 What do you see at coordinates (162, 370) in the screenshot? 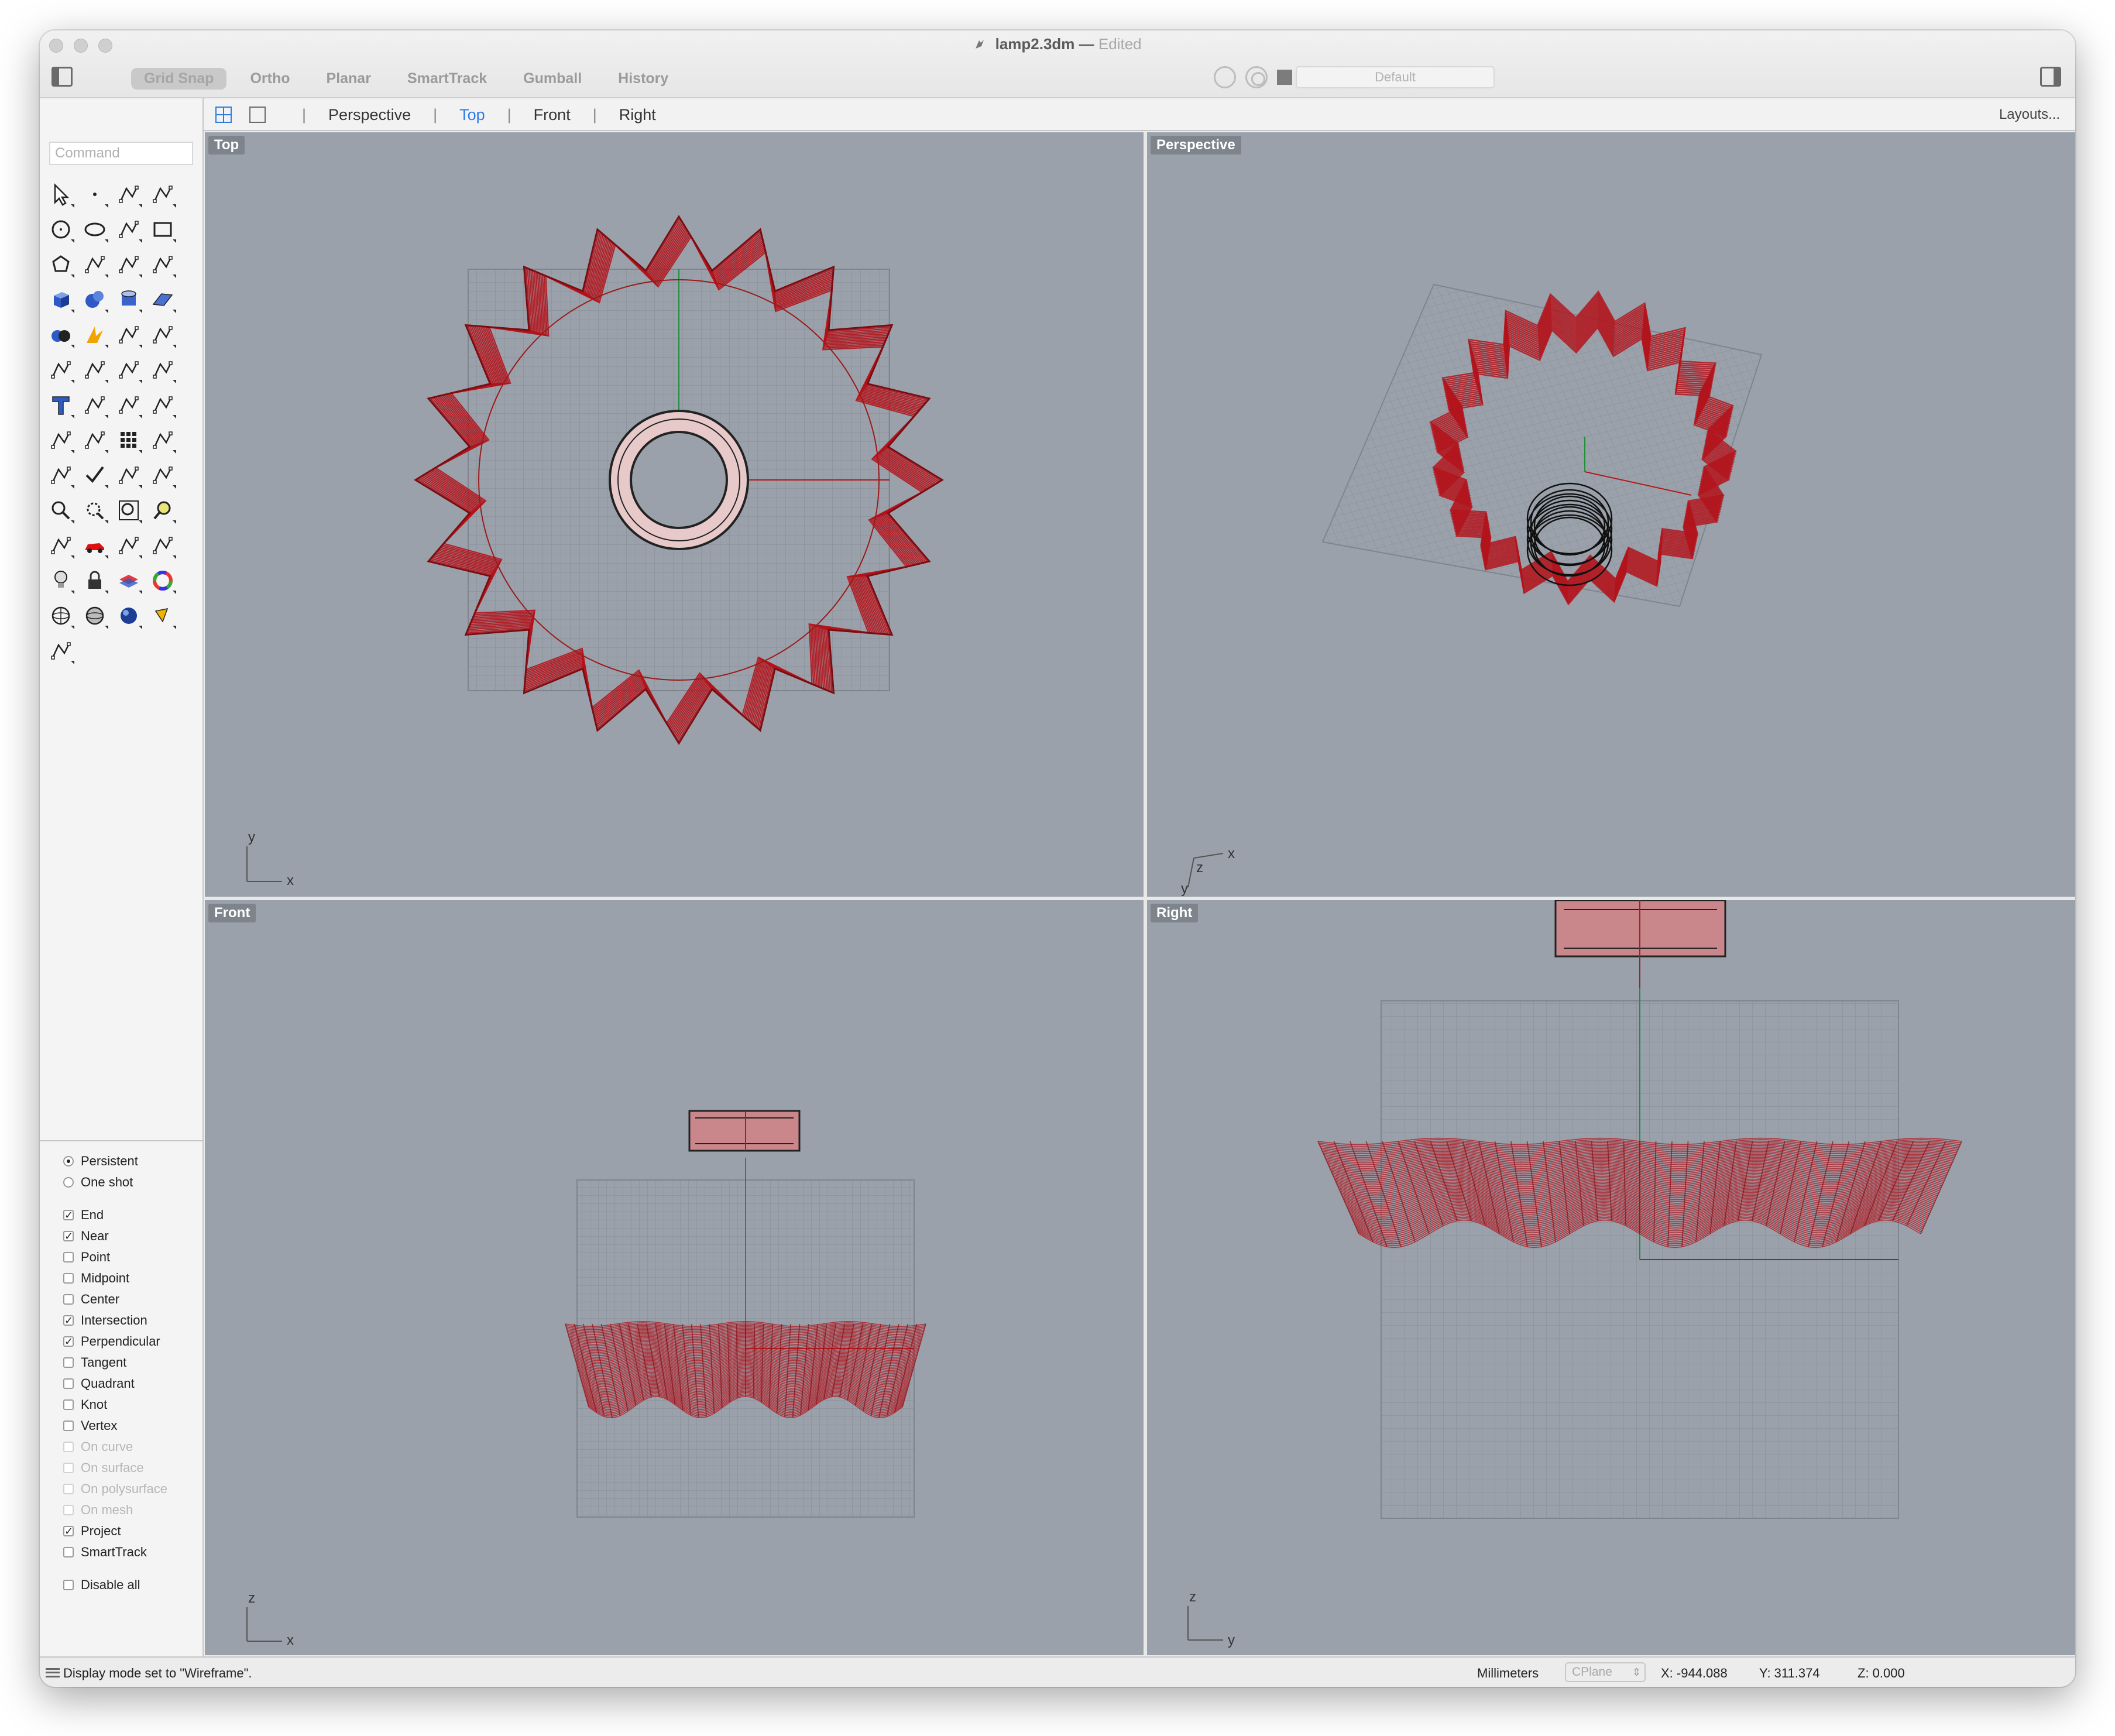
I see `blend-curve-icon` at bounding box center [162, 370].